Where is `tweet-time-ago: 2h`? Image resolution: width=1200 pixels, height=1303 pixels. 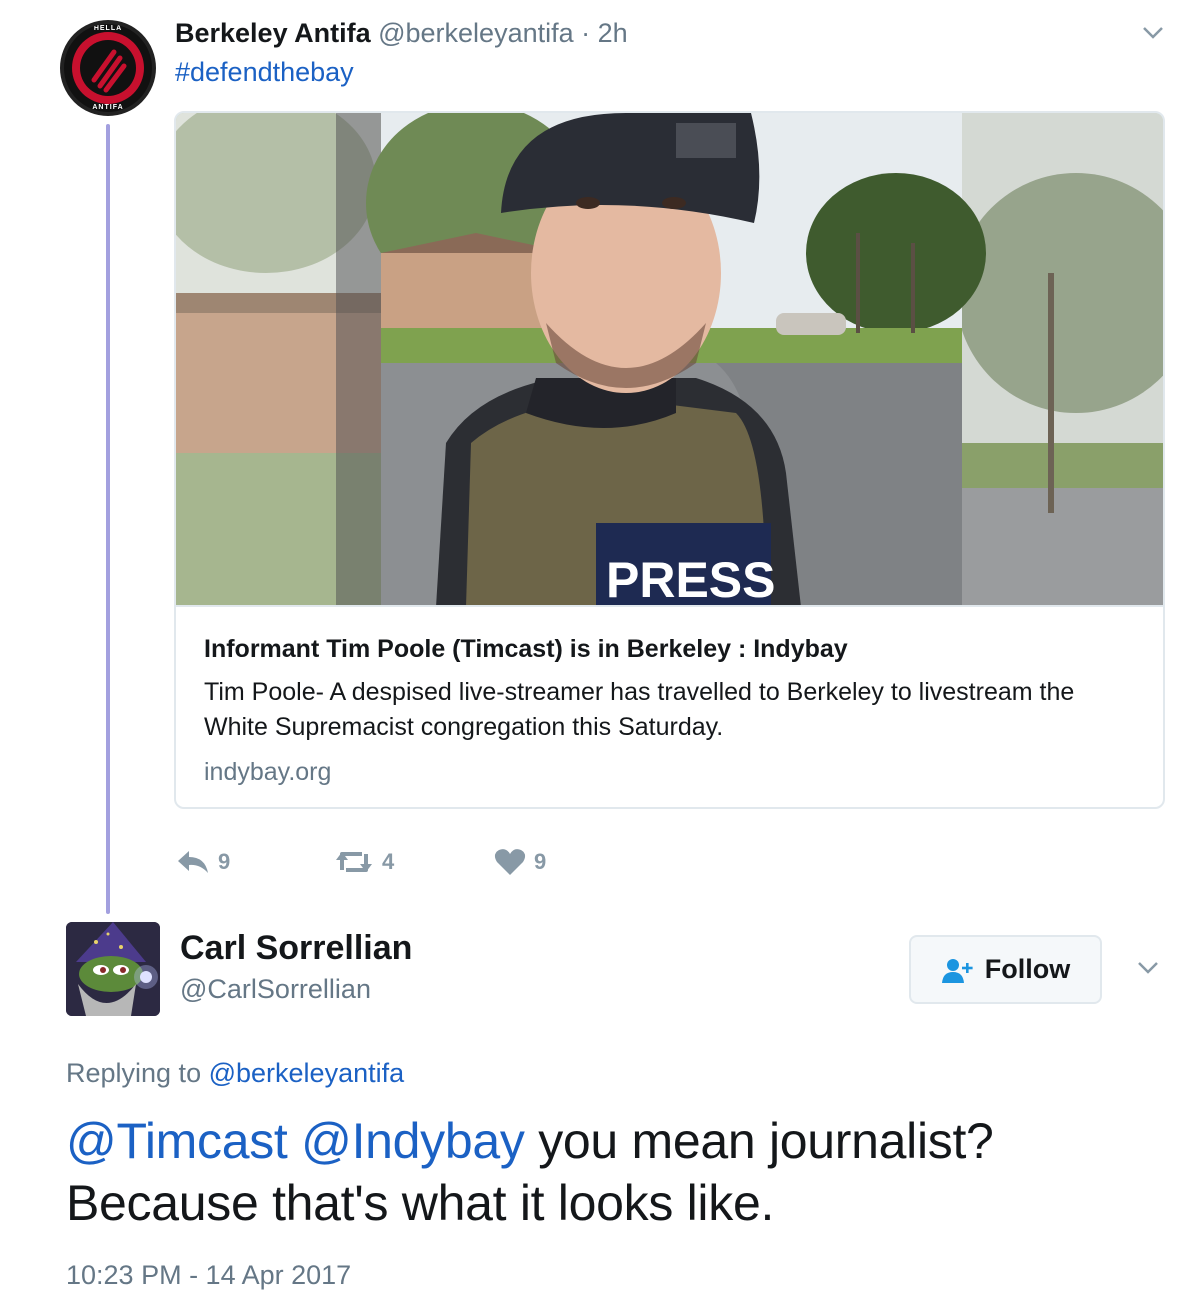
tweet-time-ago: 2h is located at coordinates (613, 33).